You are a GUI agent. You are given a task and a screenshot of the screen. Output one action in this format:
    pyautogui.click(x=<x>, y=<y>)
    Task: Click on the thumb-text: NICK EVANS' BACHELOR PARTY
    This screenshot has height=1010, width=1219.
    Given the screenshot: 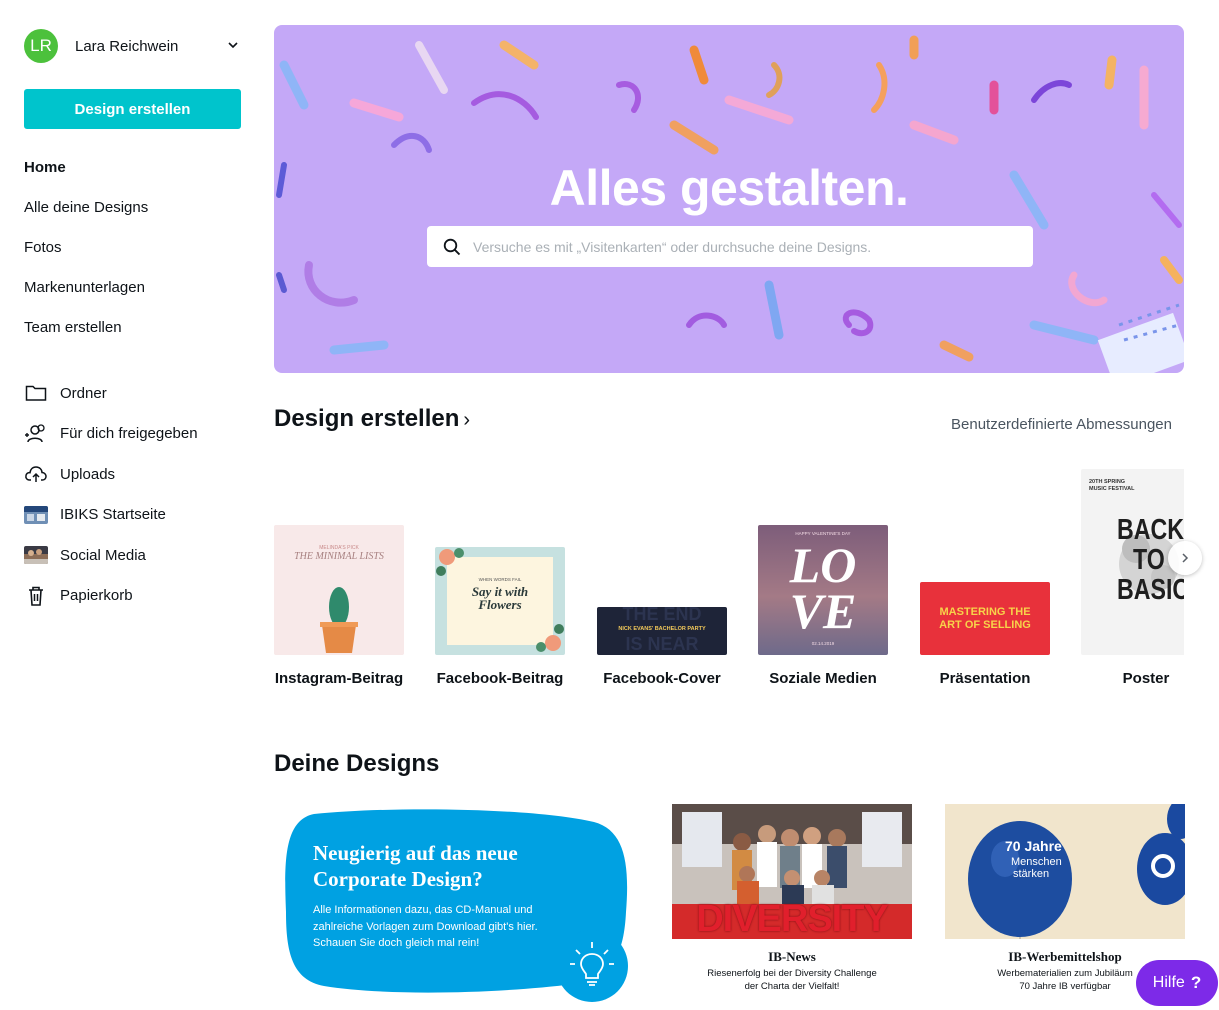 What is the action you would take?
    pyautogui.click(x=662, y=629)
    